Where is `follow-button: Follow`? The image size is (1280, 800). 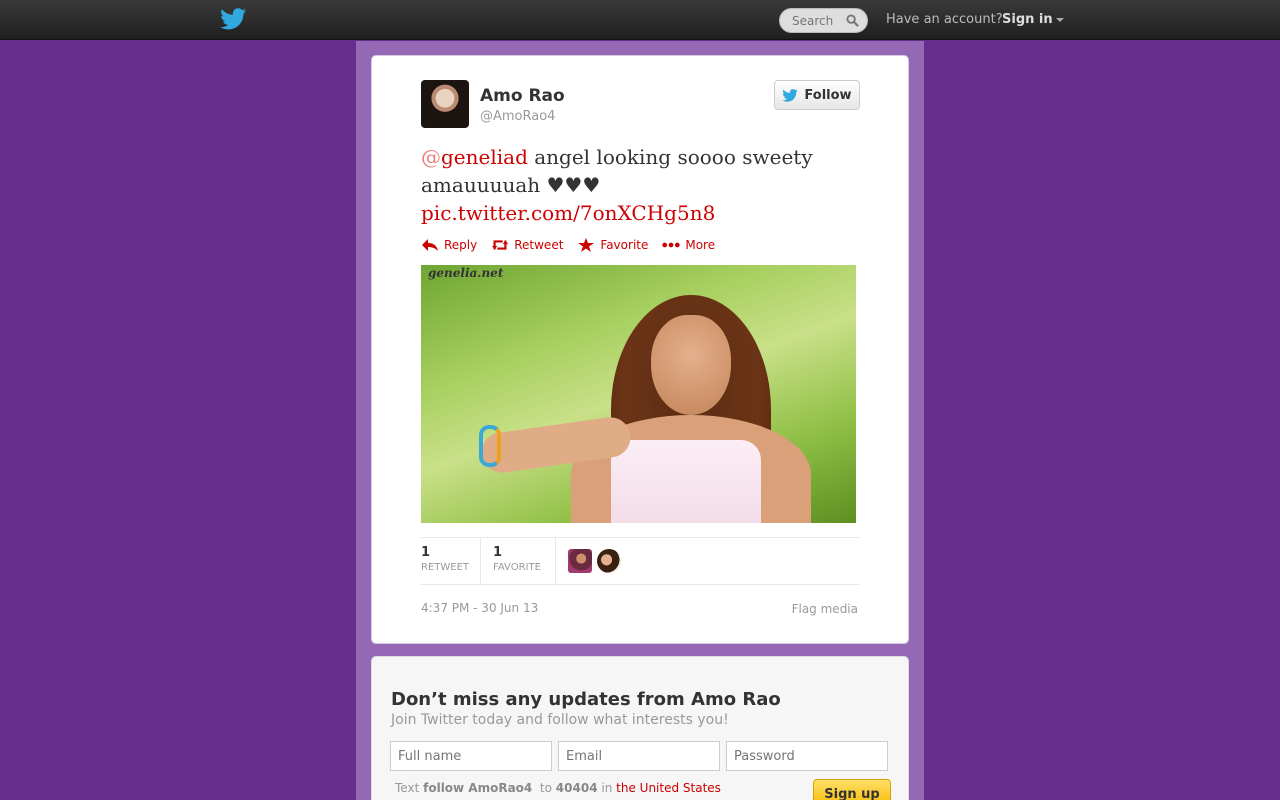 follow-button: Follow is located at coordinates (817, 95).